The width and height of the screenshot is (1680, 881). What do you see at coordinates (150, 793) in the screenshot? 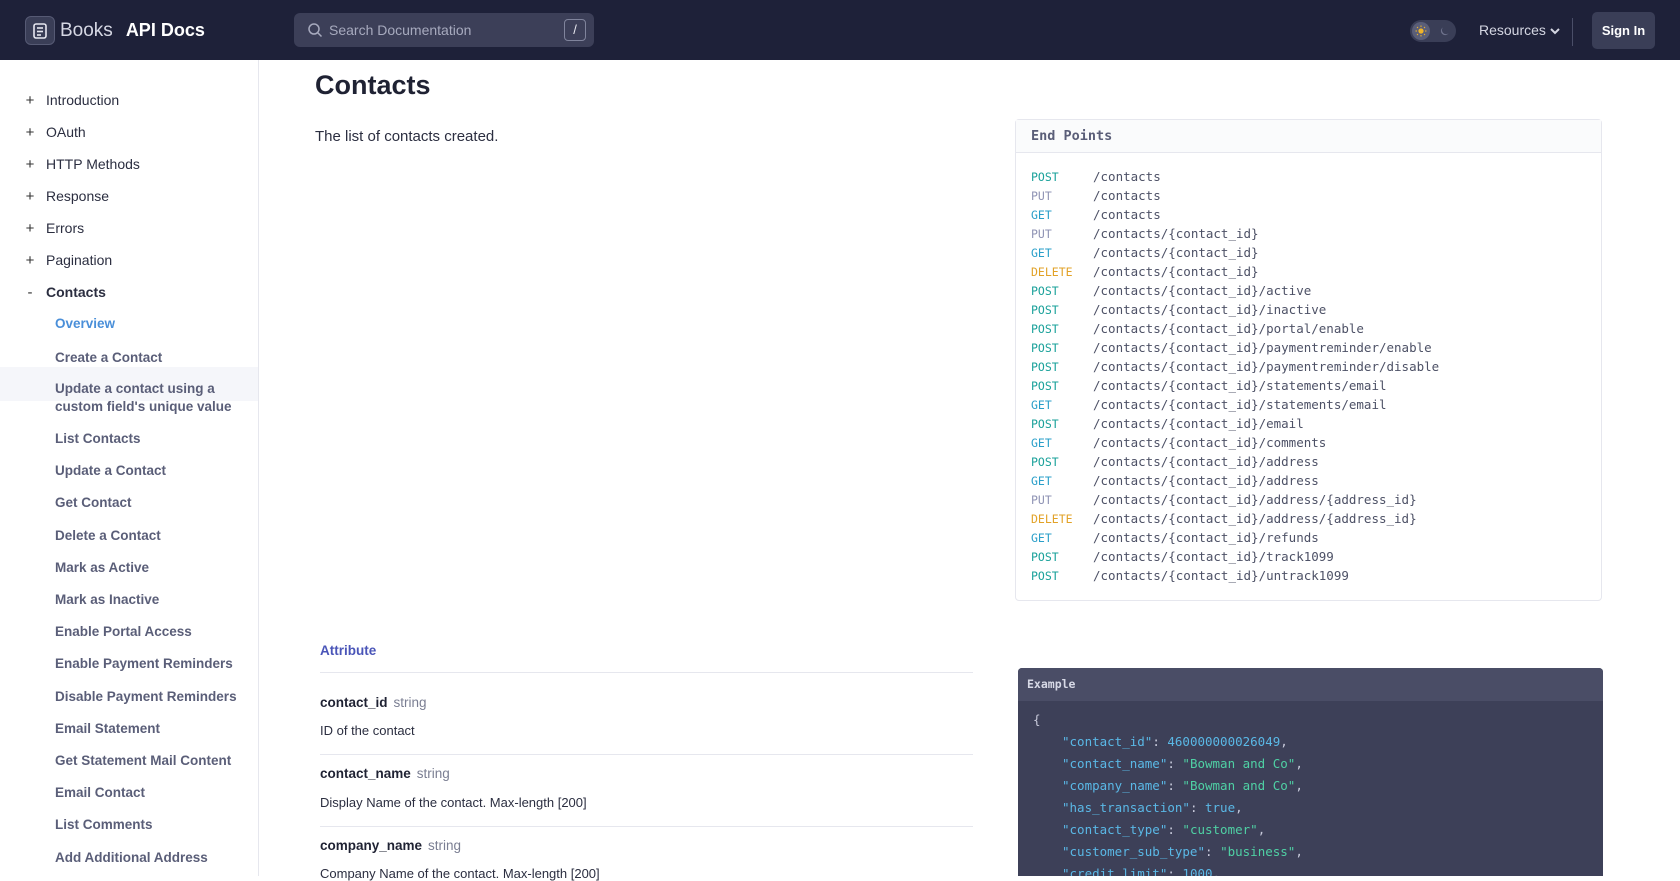
I see `sidebar-subitem-email-contact: Email Contact` at bounding box center [150, 793].